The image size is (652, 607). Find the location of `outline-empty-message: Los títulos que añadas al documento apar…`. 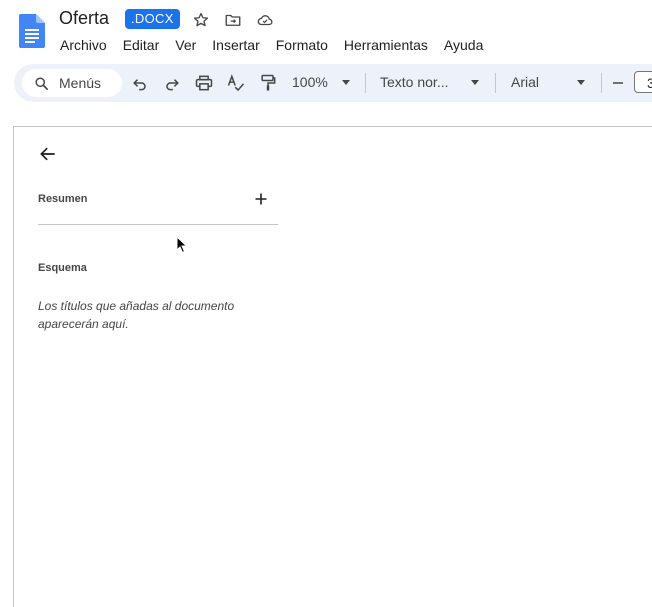

outline-empty-message: Los títulos que añadas al documento apar… is located at coordinates (136, 315).